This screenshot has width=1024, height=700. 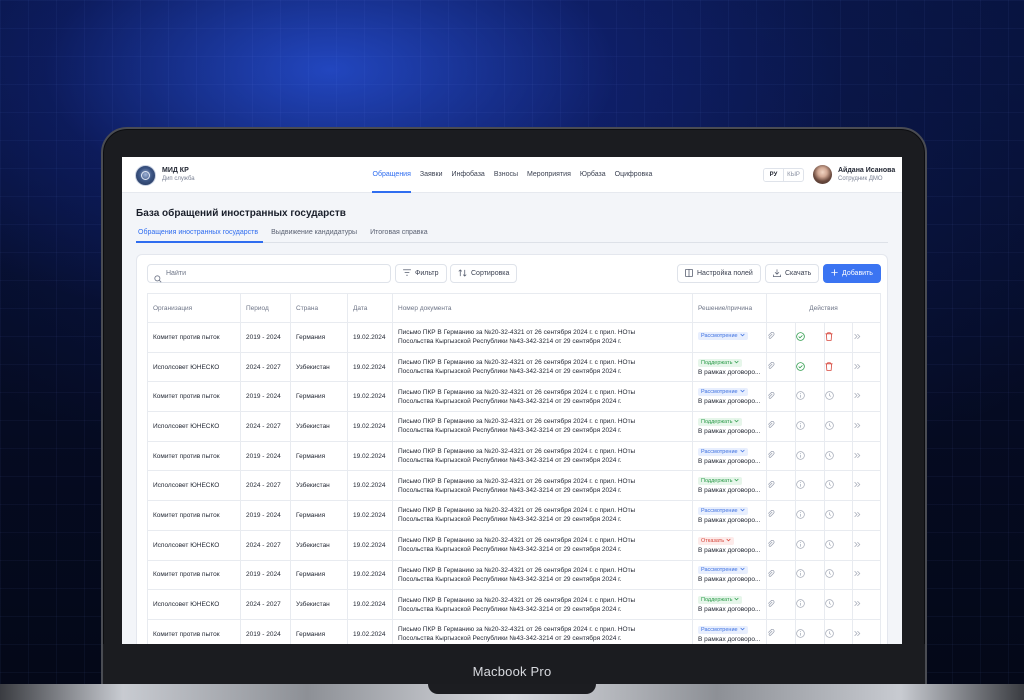 What do you see at coordinates (592, 175) in the screenshot?
I see `nav-item-5: Юрбаза` at bounding box center [592, 175].